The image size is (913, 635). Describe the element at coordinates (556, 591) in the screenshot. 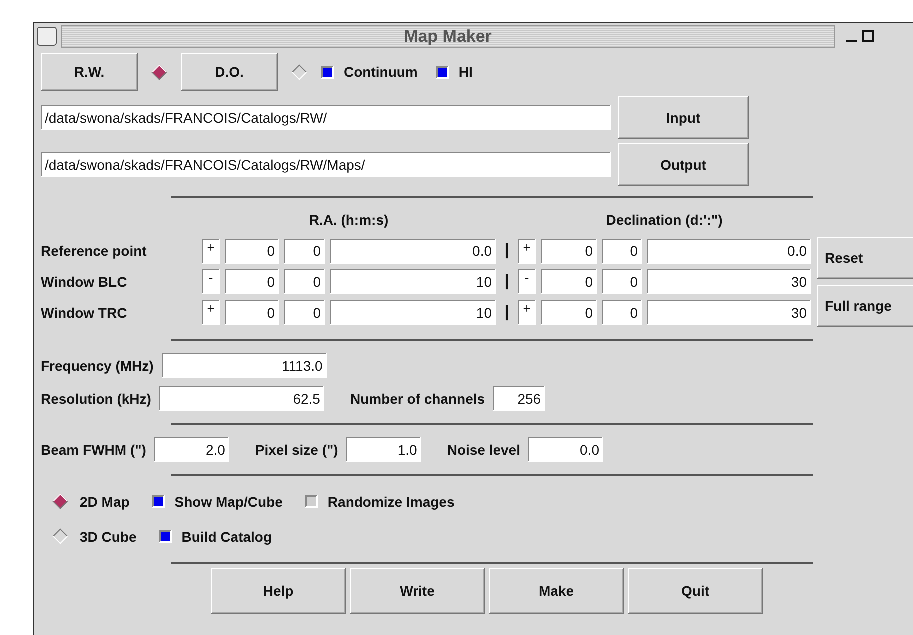

I see `action-button: Make` at that location.